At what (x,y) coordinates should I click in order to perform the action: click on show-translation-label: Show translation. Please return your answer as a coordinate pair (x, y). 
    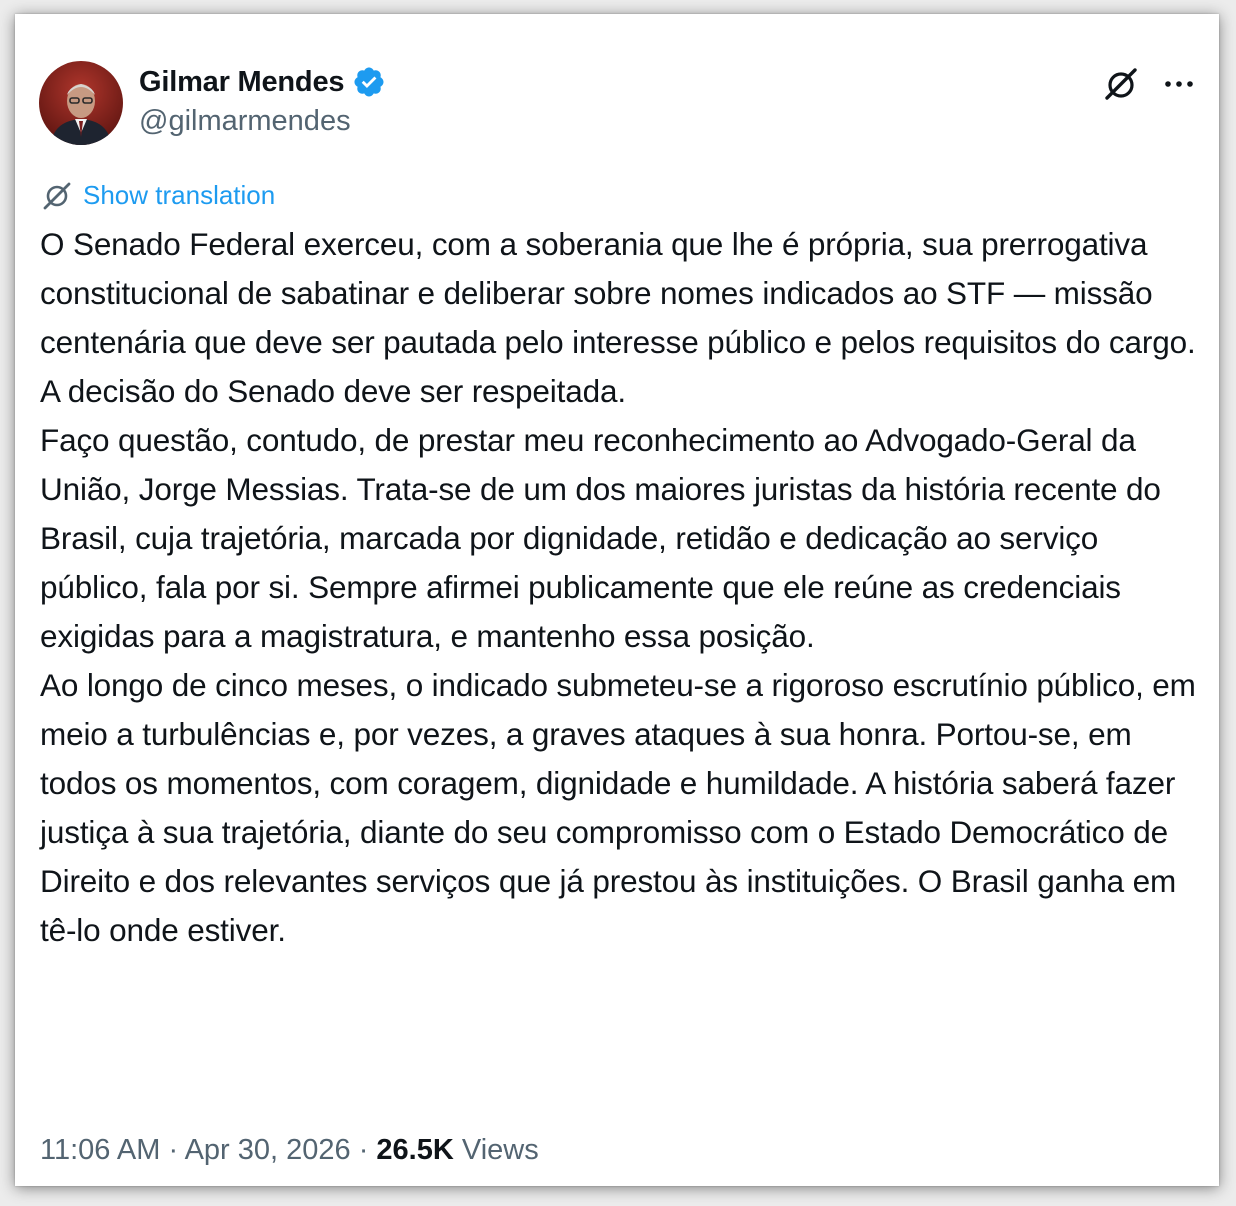
    Looking at the image, I should click on (179, 195).